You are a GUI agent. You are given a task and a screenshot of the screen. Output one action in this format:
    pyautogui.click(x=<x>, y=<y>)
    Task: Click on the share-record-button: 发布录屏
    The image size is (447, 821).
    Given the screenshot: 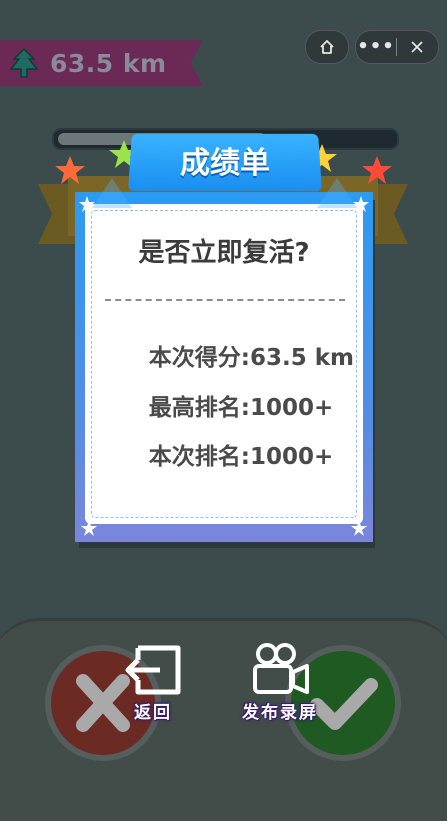 What is the action you would take?
    pyautogui.click(x=280, y=682)
    